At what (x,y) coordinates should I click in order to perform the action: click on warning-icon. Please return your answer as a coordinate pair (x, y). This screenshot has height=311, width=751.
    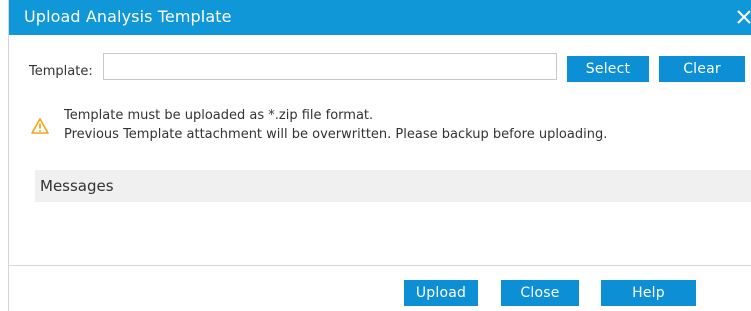
    Looking at the image, I should click on (40, 126).